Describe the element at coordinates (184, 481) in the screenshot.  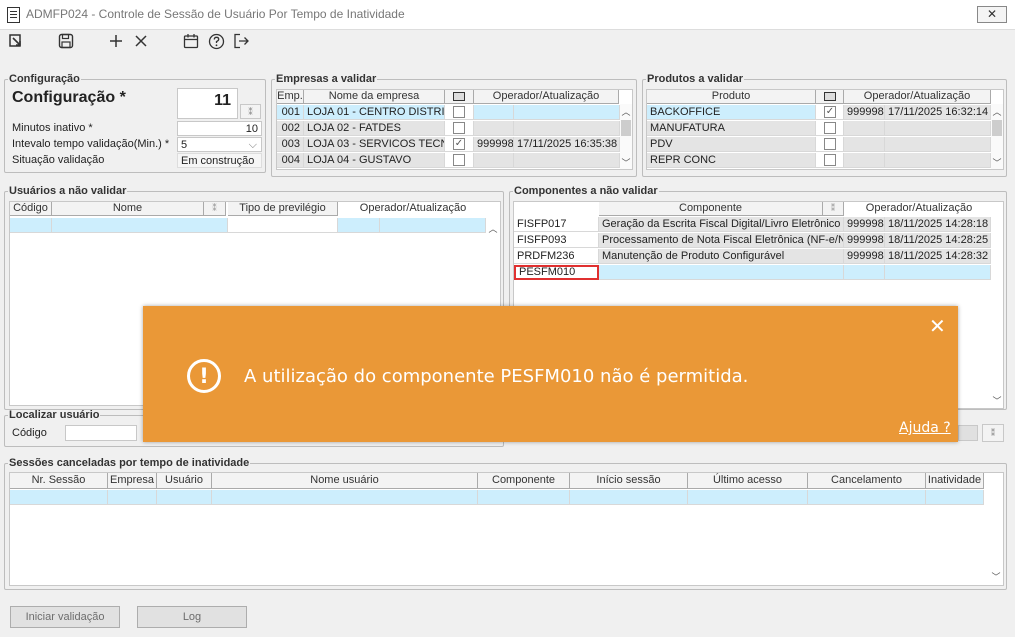
I see `sessoes-header: Usuário` at that location.